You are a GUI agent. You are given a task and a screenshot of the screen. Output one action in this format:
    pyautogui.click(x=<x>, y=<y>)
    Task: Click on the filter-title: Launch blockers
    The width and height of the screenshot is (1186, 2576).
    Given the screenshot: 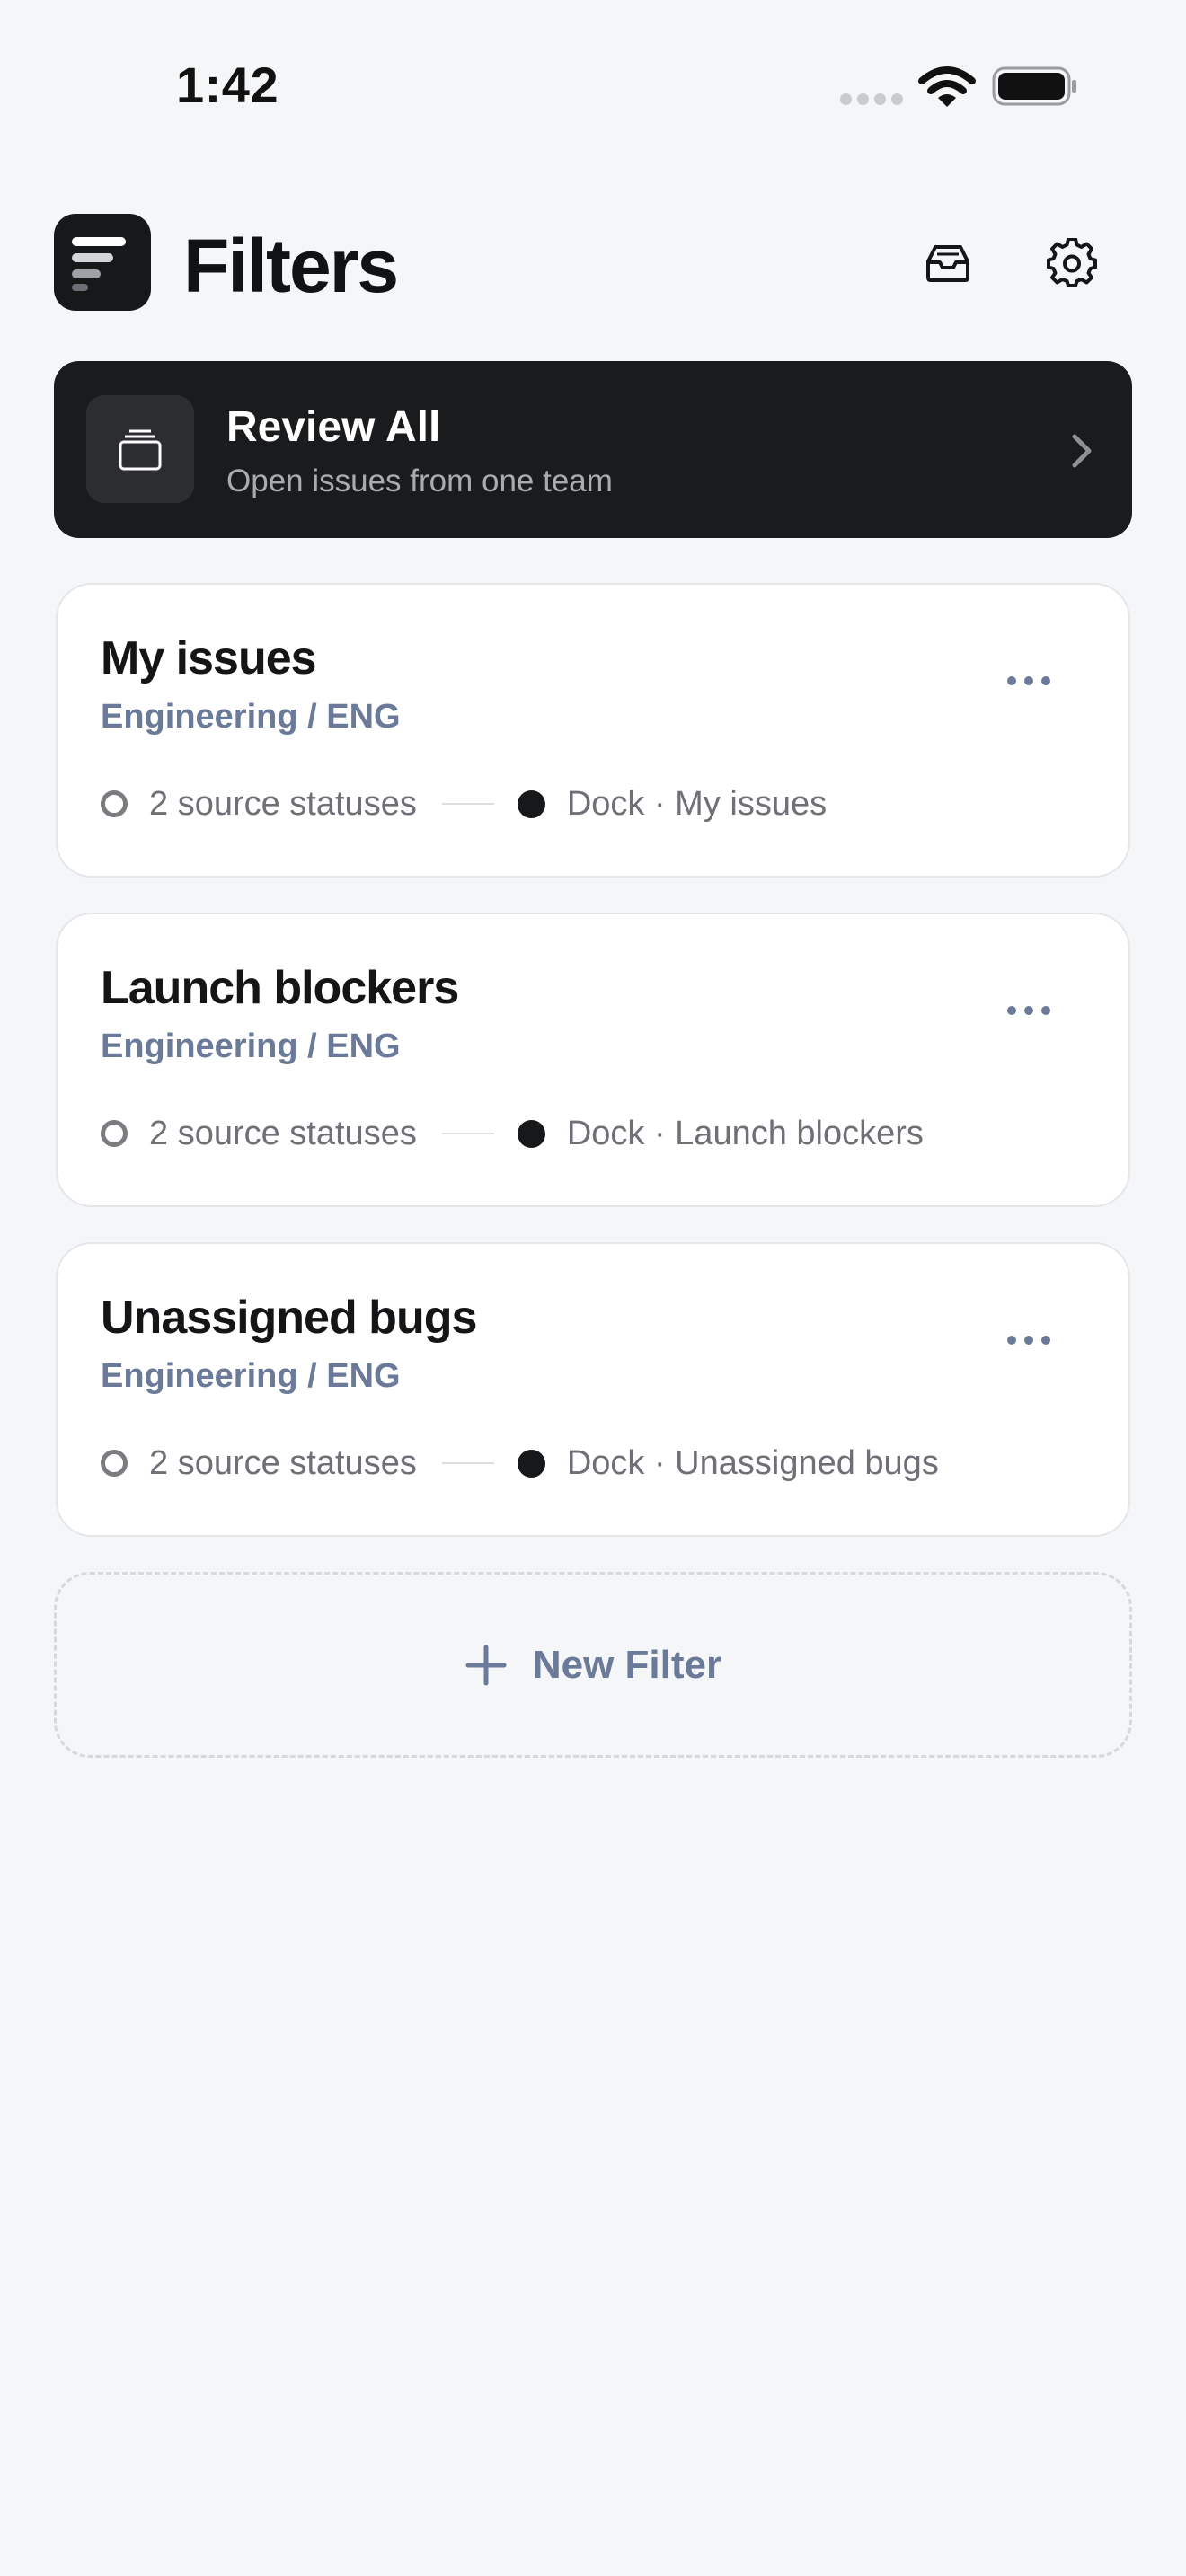 What is the action you would take?
    pyautogui.click(x=280, y=988)
    